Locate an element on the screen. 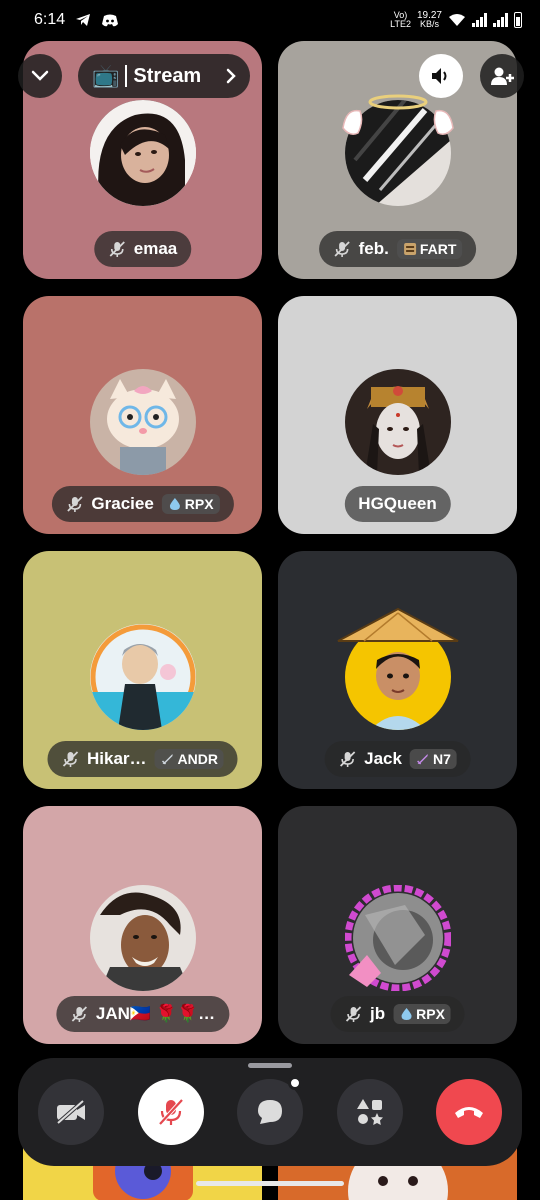 This screenshot has width=540, height=1200. participant-name-pill: Graciee RPX is located at coordinates (142, 504).